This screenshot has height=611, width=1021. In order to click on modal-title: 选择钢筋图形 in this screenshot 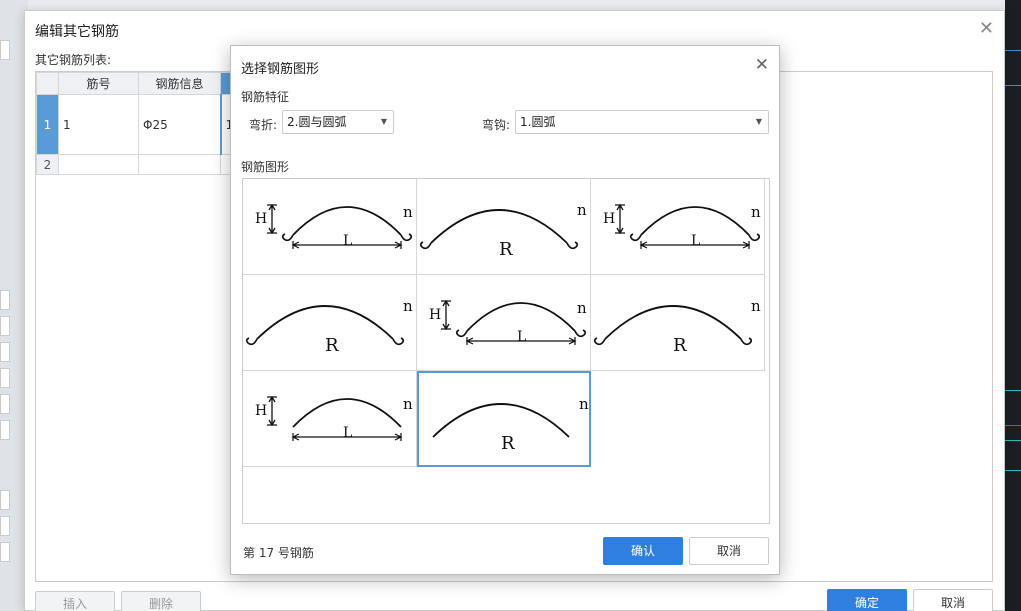, I will do `click(280, 69)`.